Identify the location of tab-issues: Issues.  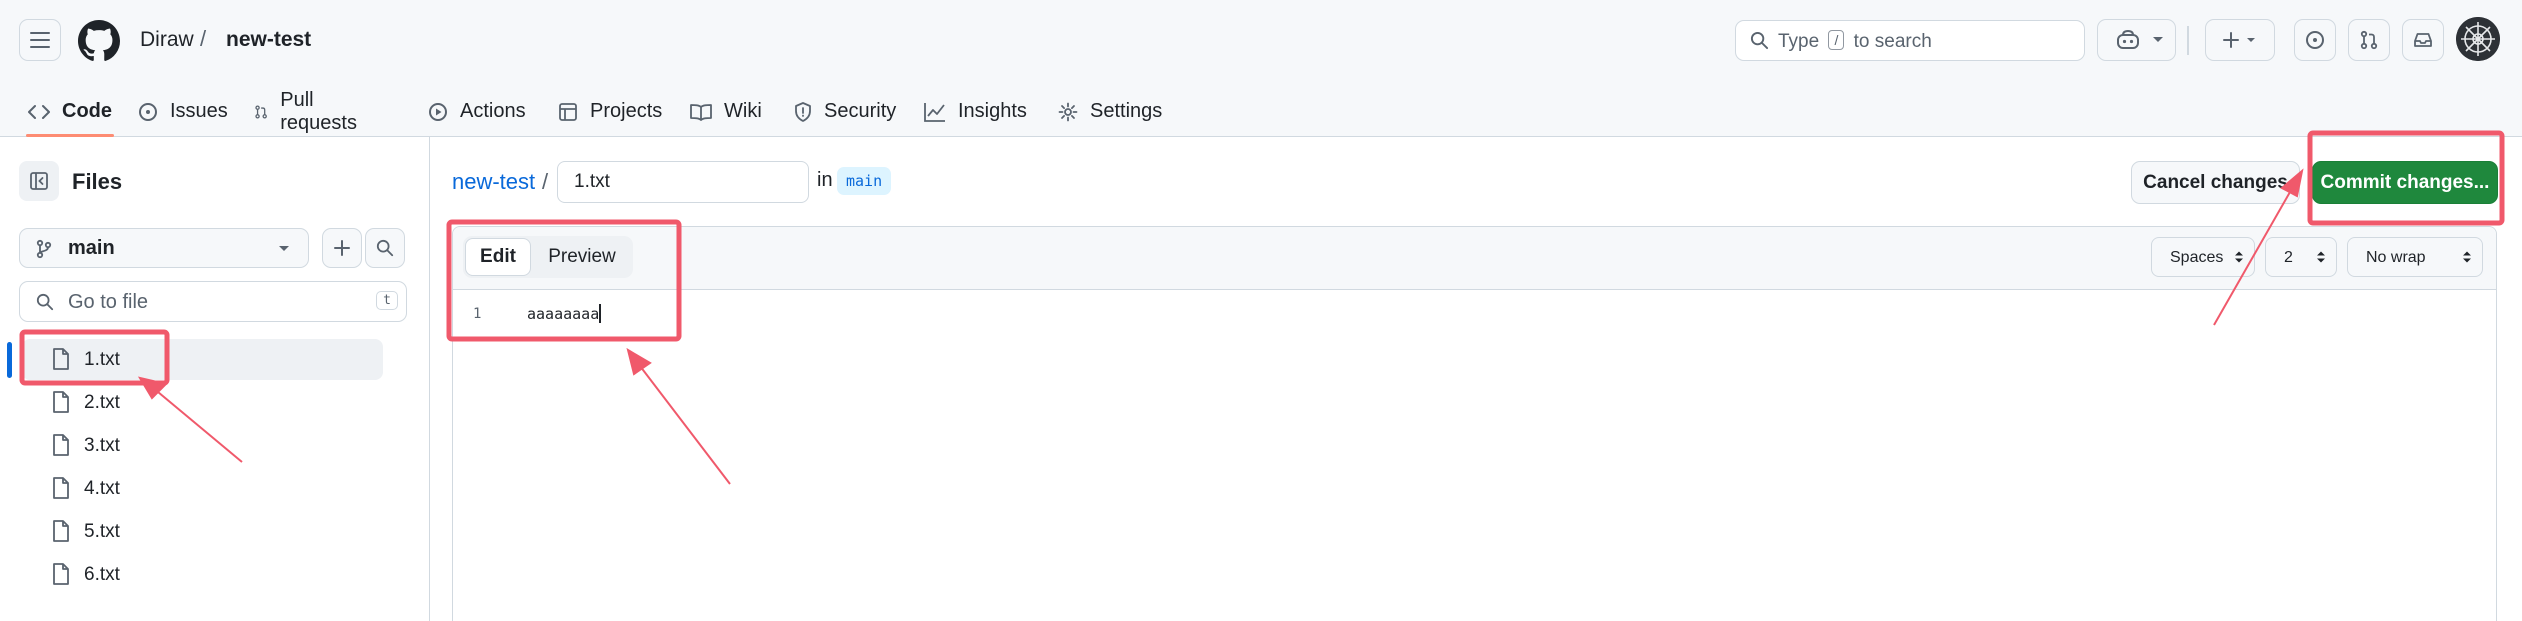
(183, 111).